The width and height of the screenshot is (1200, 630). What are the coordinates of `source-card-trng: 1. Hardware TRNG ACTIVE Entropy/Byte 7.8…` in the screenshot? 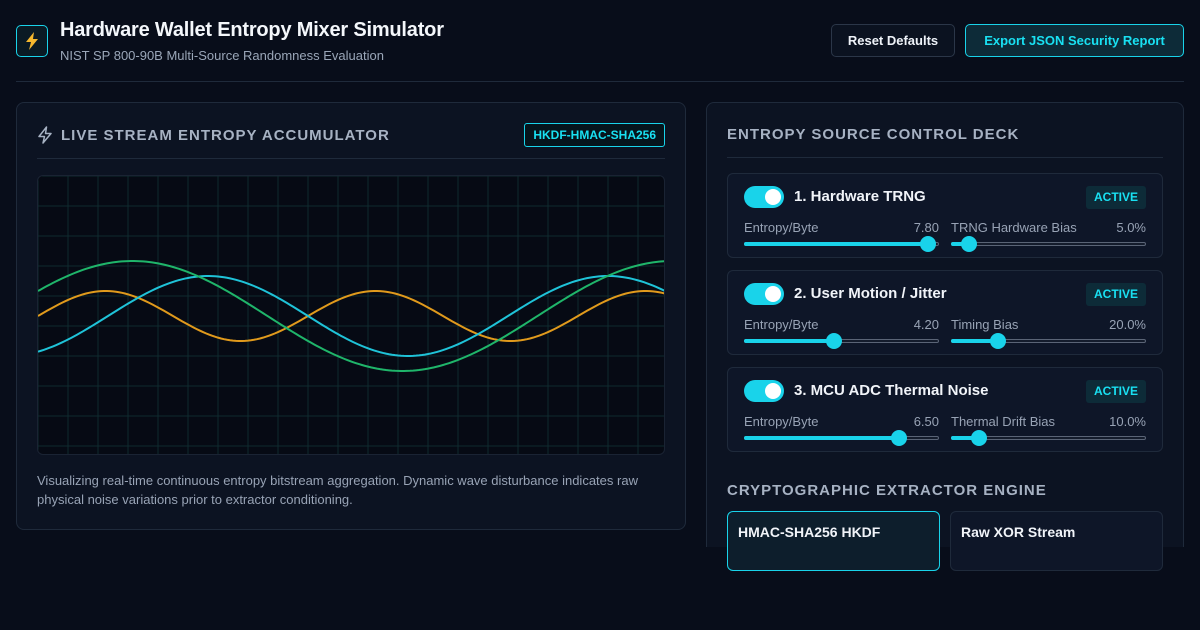 It's located at (945, 215).